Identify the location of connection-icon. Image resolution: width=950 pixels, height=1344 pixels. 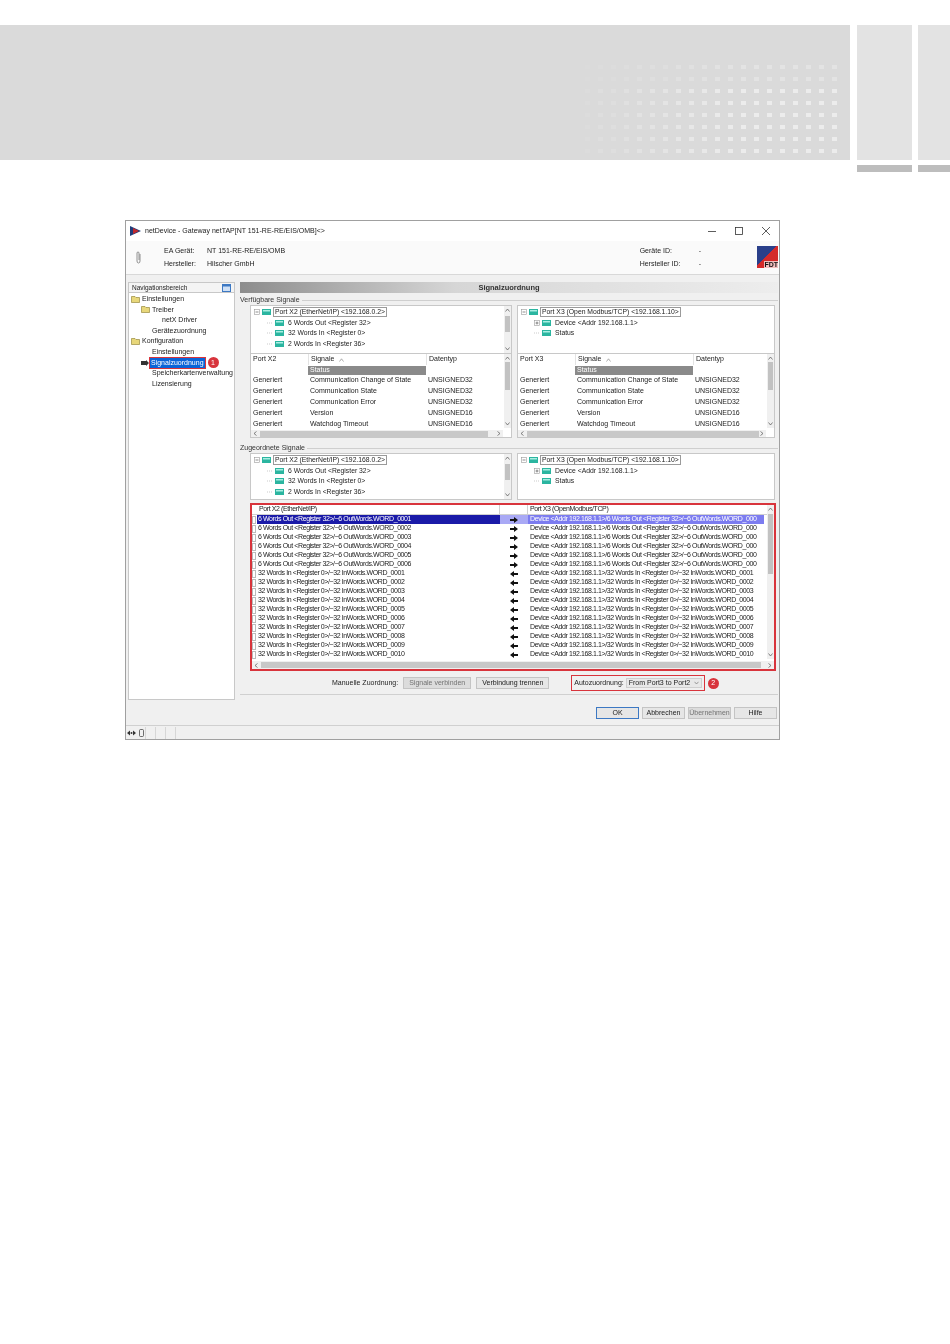
(131, 732).